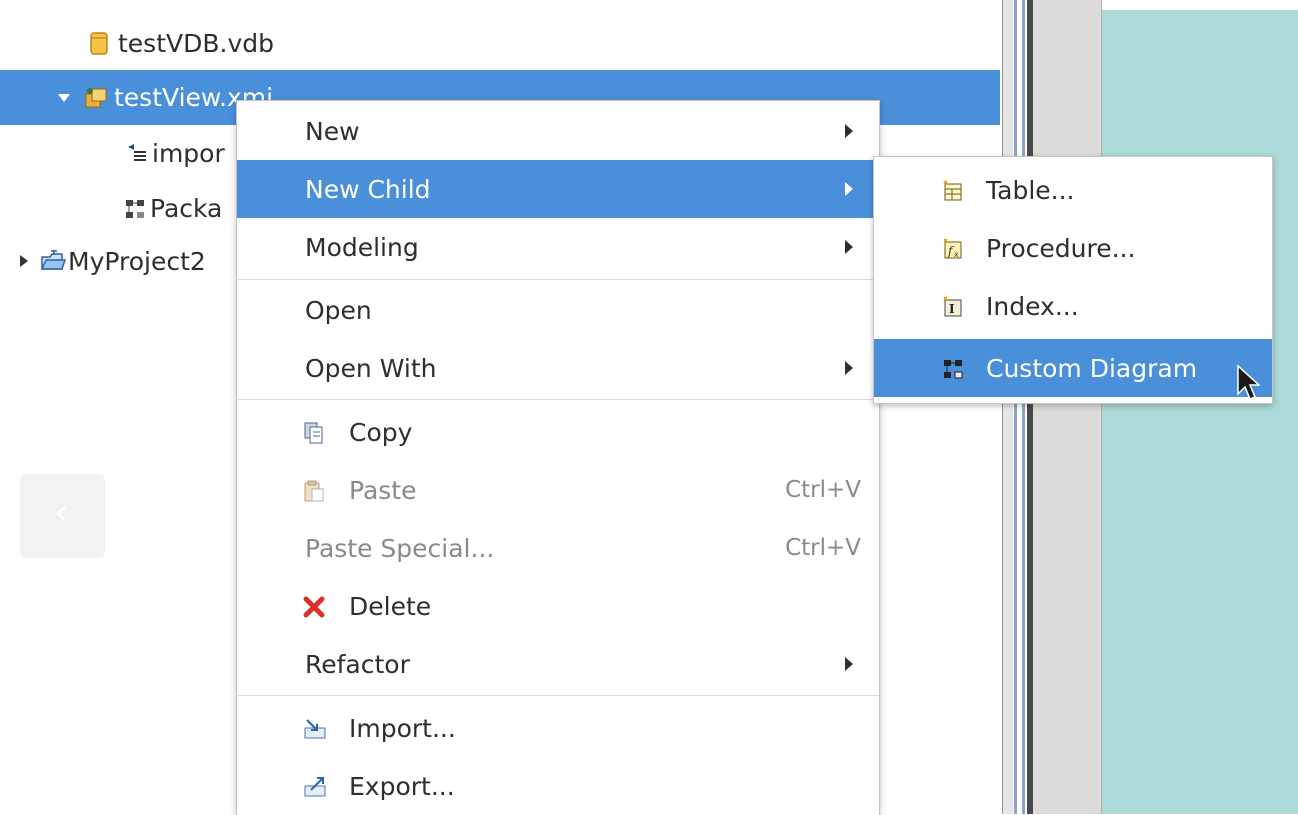 The image size is (1298, 815). What do you see at coordinates (24, 261) in the screenshot?
I see `expand-toggle-icon` at bounding box center [24, 261].